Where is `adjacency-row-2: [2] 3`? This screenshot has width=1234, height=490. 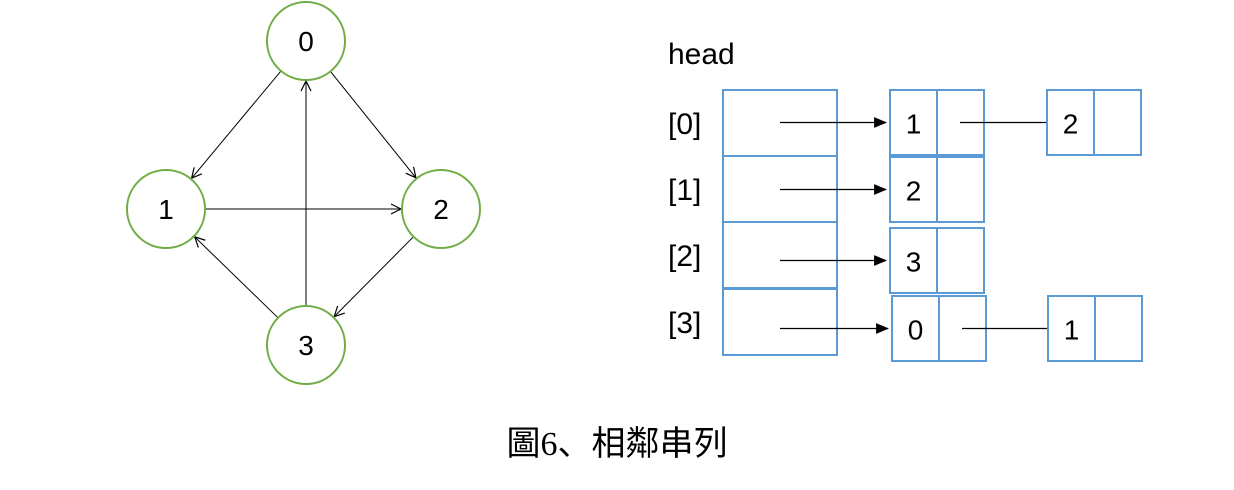
adjacency-row-2: [2] 3 is located at coordinates (826, 257).